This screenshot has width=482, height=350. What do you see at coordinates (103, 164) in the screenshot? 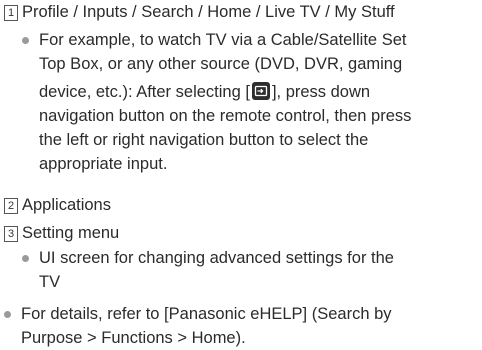
I see `bullet-line: appropriate input.` at bounding box center [103, 164].